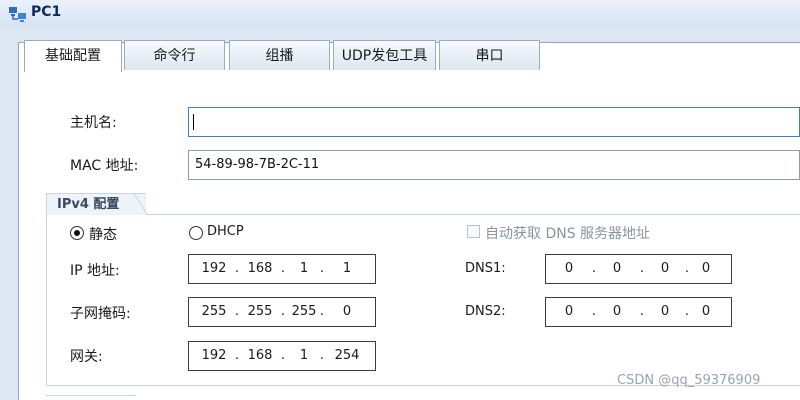 The height and width of the screenshot is (400, 800). I want to click on mac-address-label: MAC 地址:, so click(104, 166).